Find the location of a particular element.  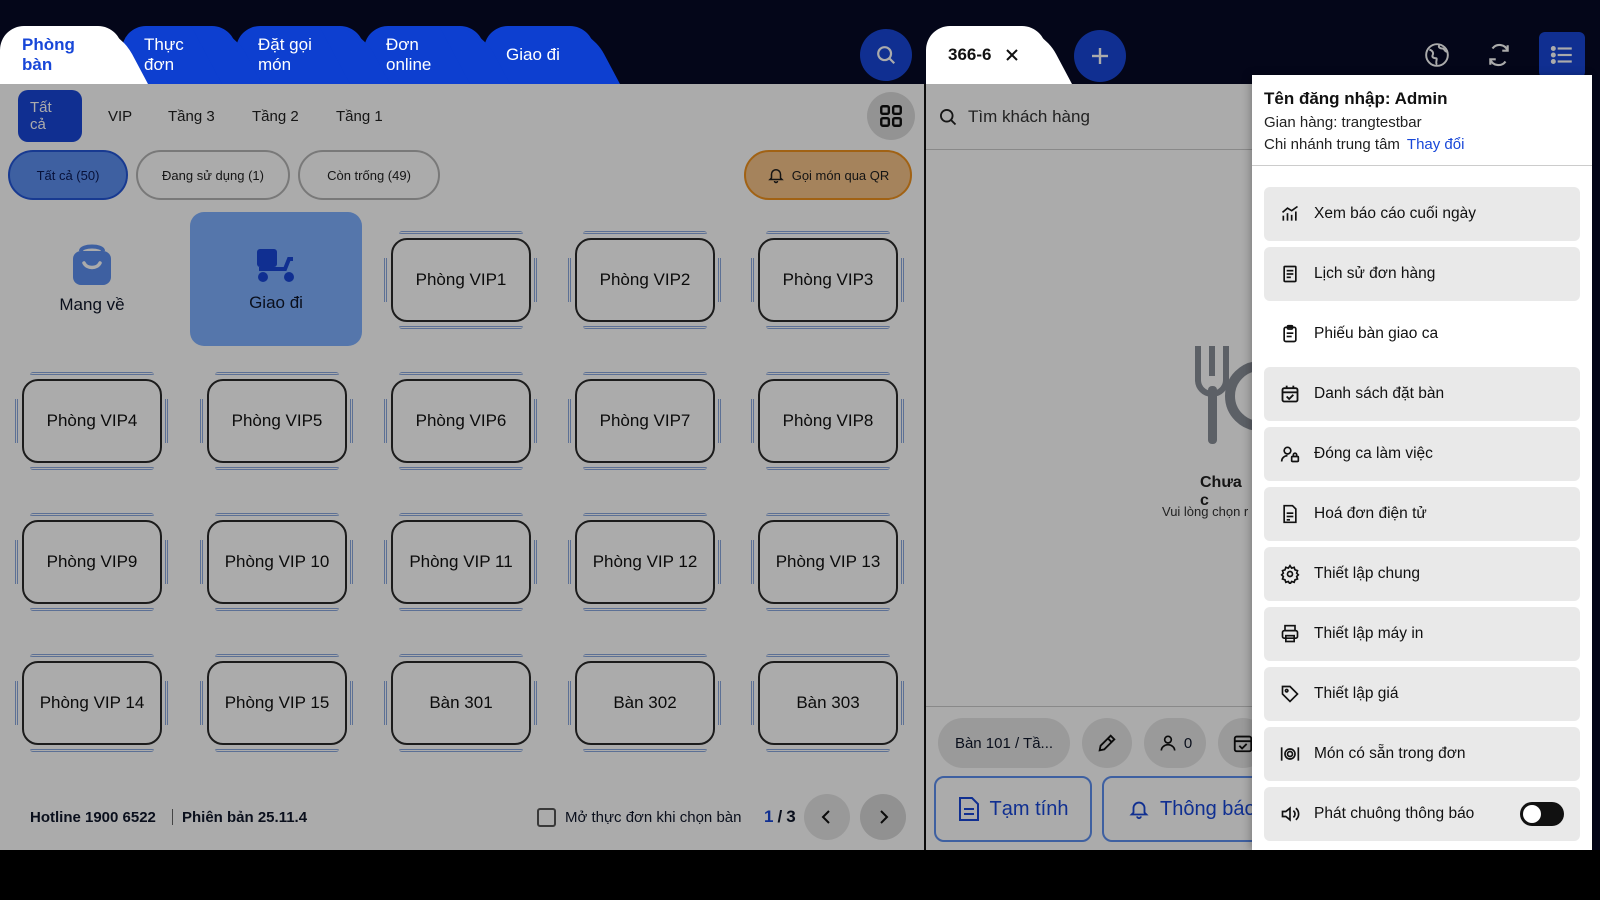

table-tile: Phòng VIP8 is located at coordinates (827, 421).